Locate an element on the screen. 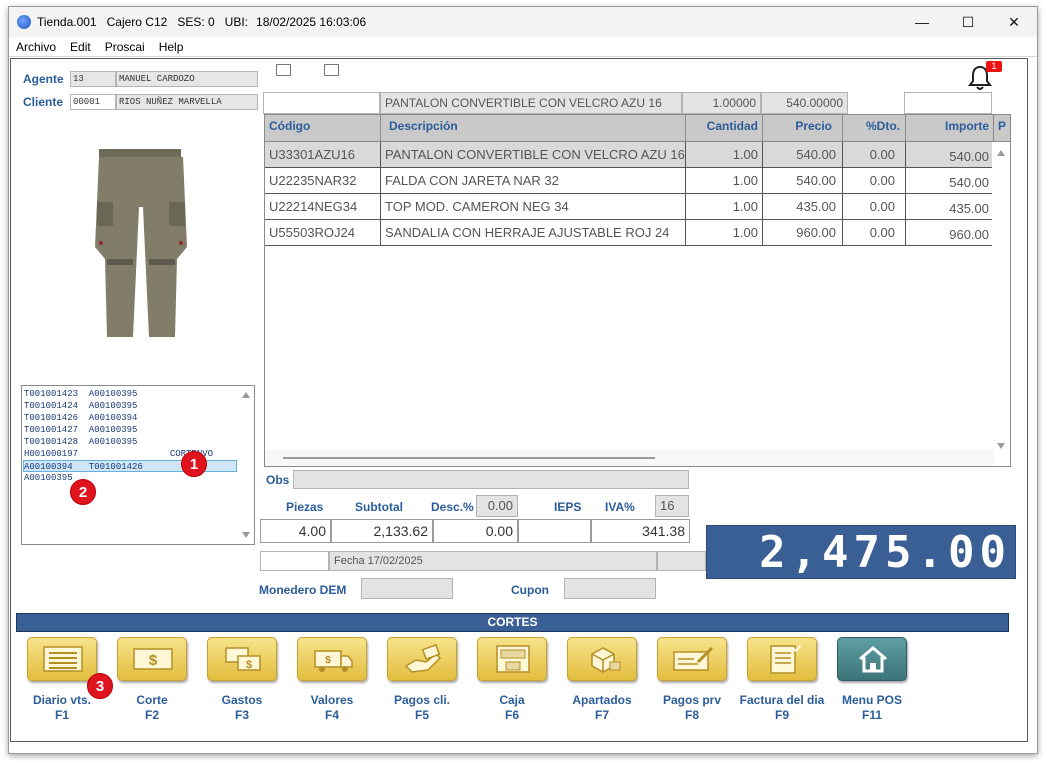 This screenshot has height=761, width=1046. agent-id-field: 13 is located at coordinates (93, 79).